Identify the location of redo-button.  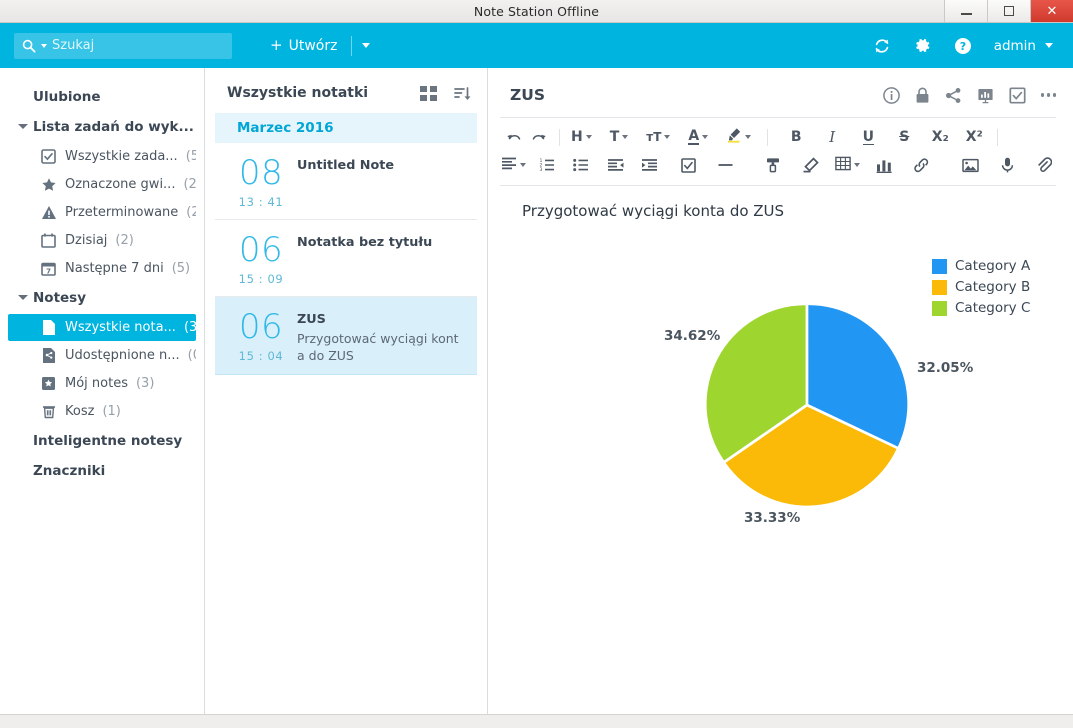
(539, 137).